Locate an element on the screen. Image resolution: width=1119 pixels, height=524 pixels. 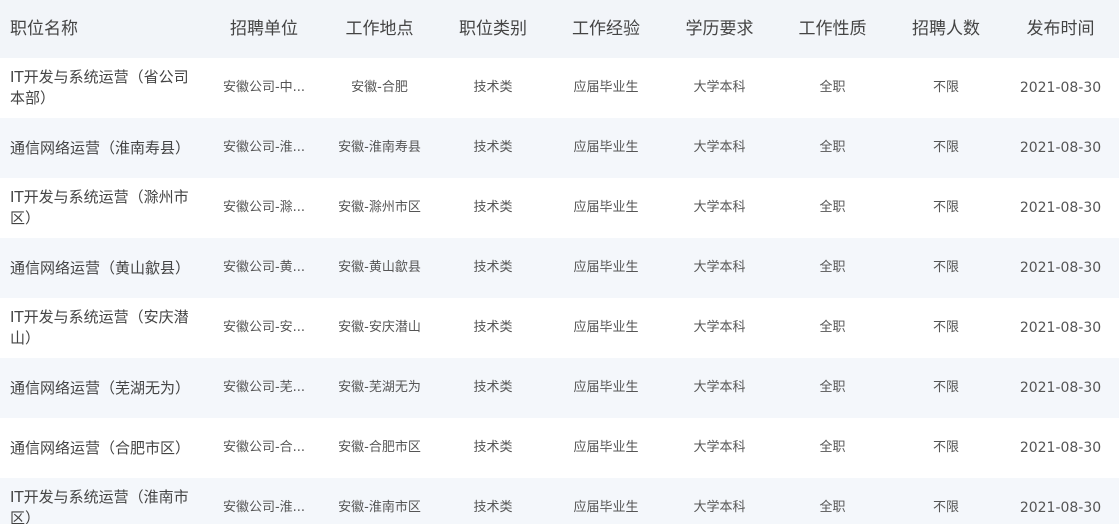
job-title-link: IT开发与系统运营（省公司本部） is located at coordinates (105, 88).